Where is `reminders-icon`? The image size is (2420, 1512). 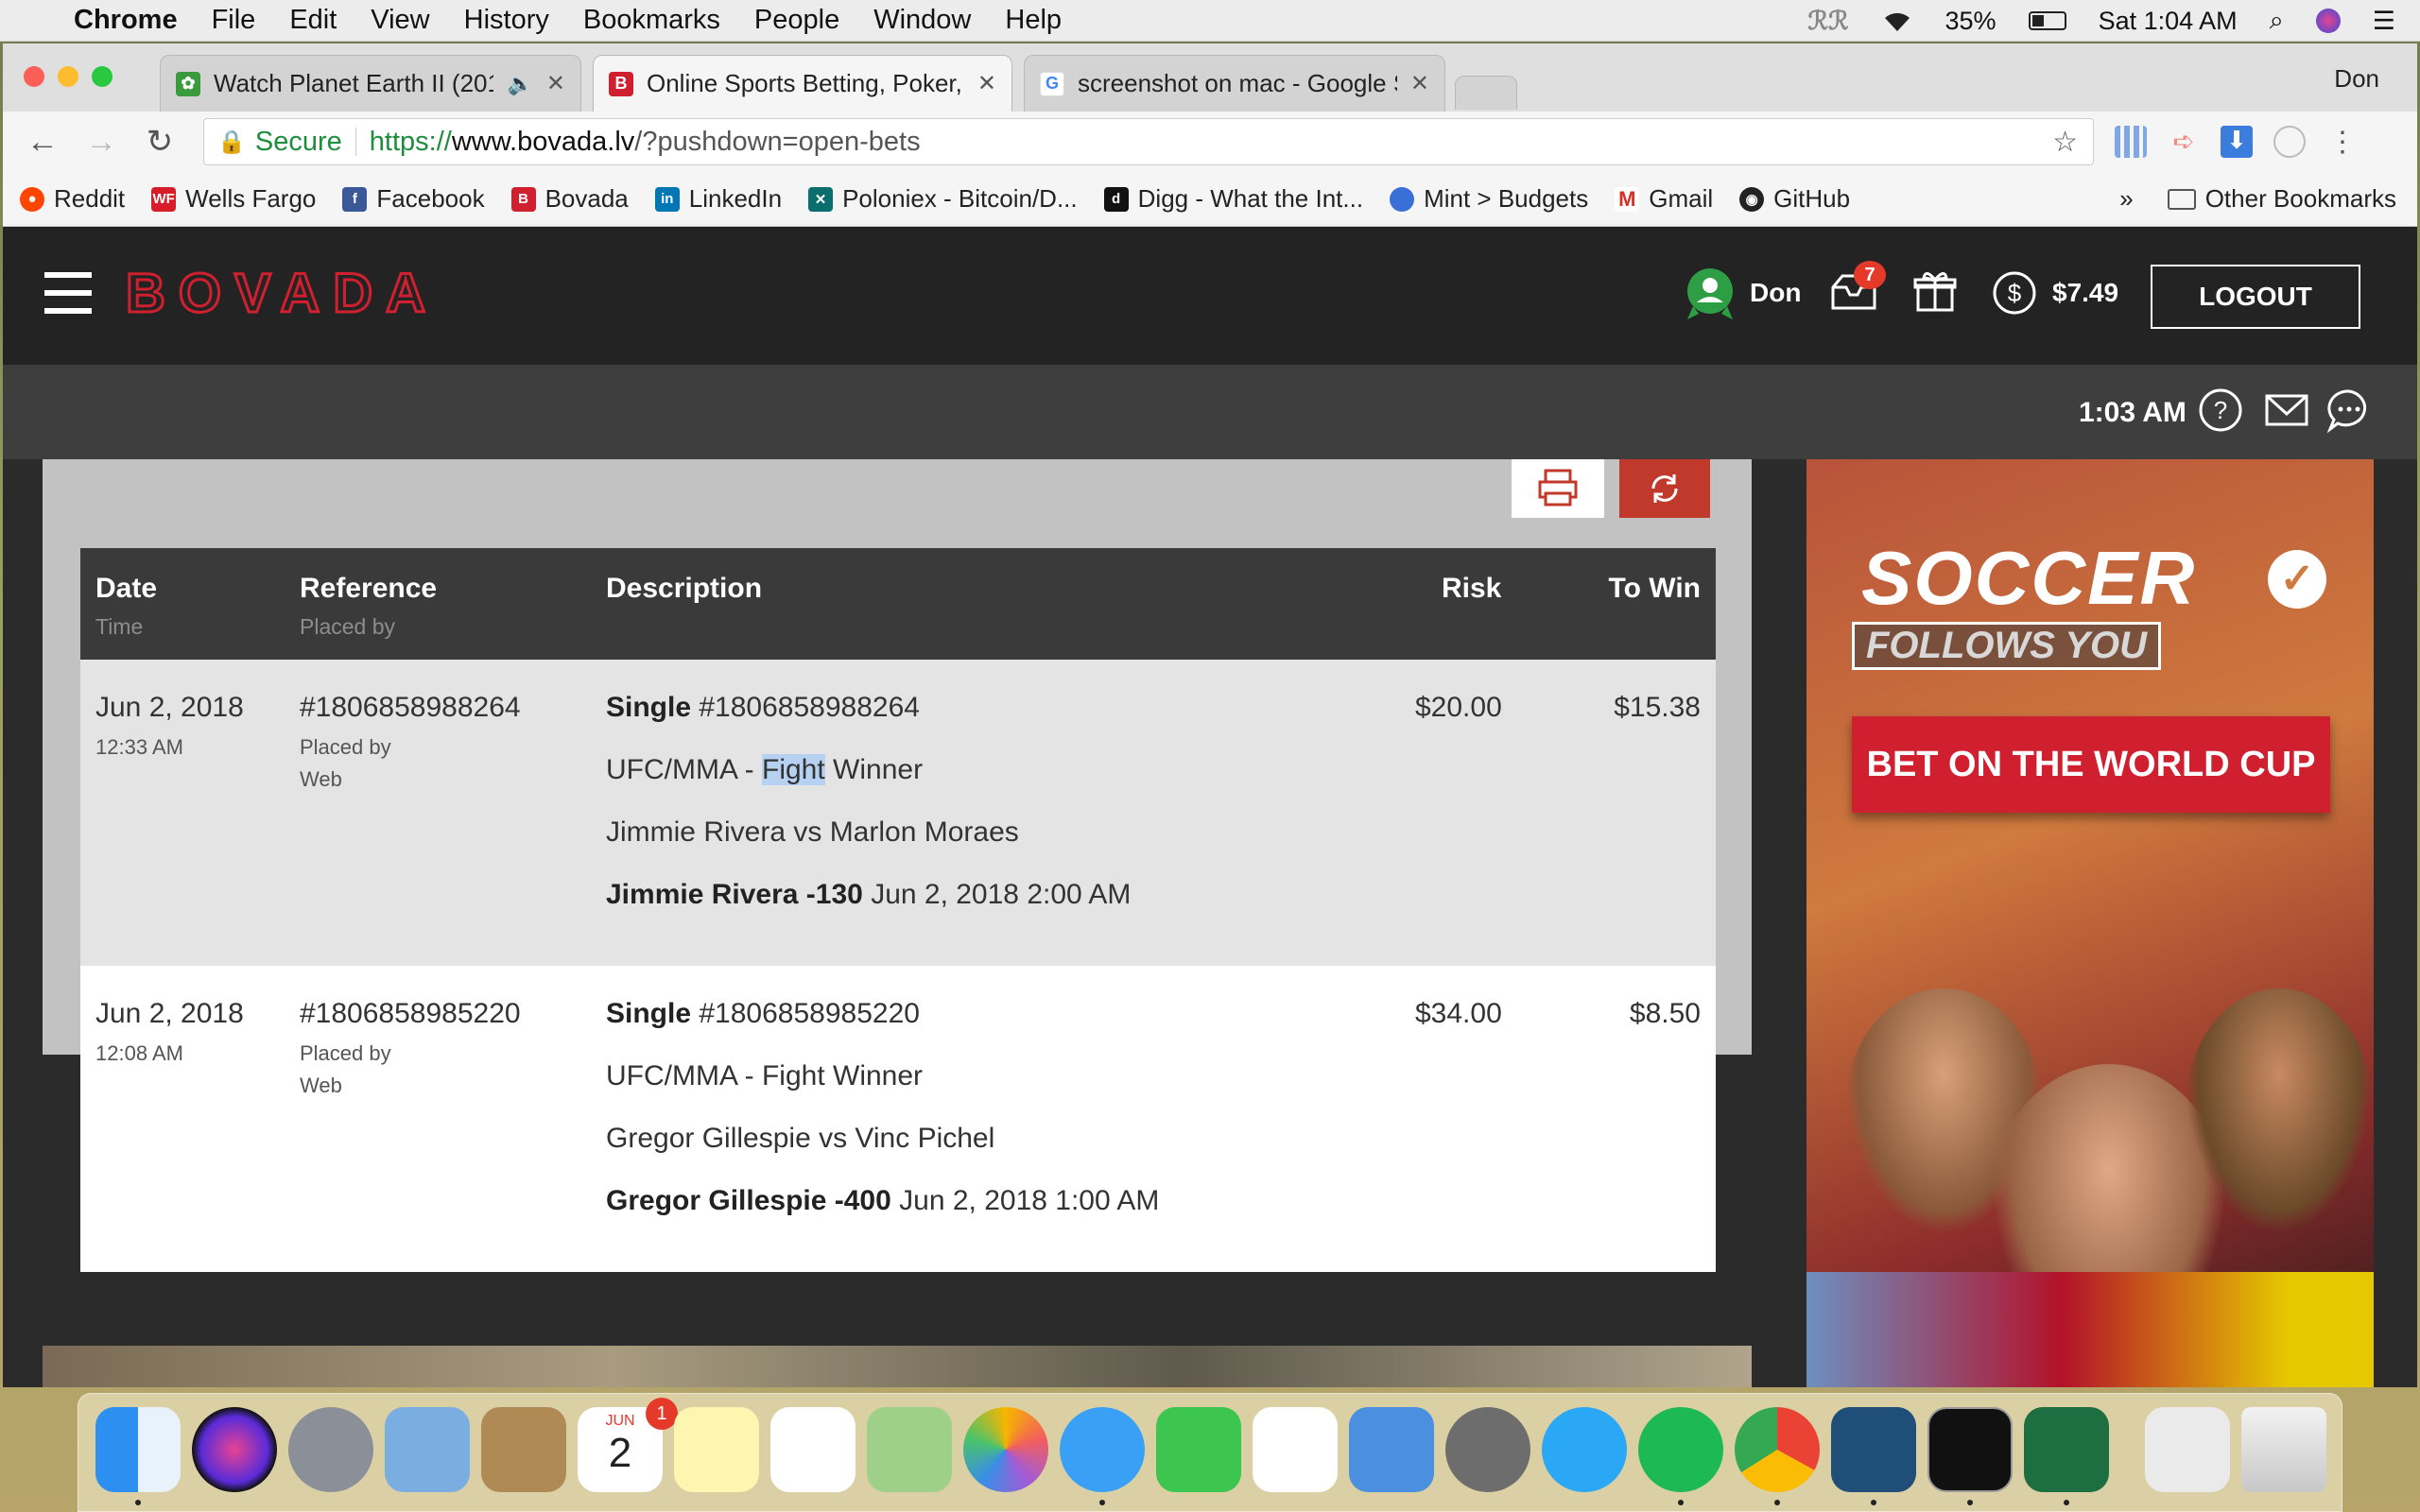 reminders-icon is located at coordinates (813, 1449).